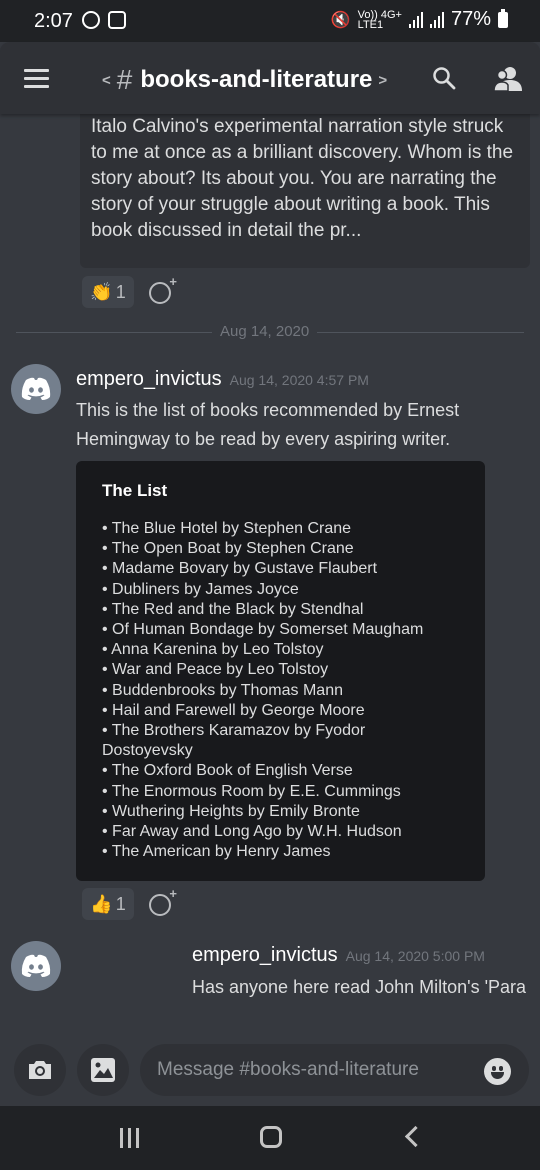  Describe the element at coordinates (213, 650) in the screenshot. I see `list-item: • Anna Karenina by Leo Tolstoy` at that location.